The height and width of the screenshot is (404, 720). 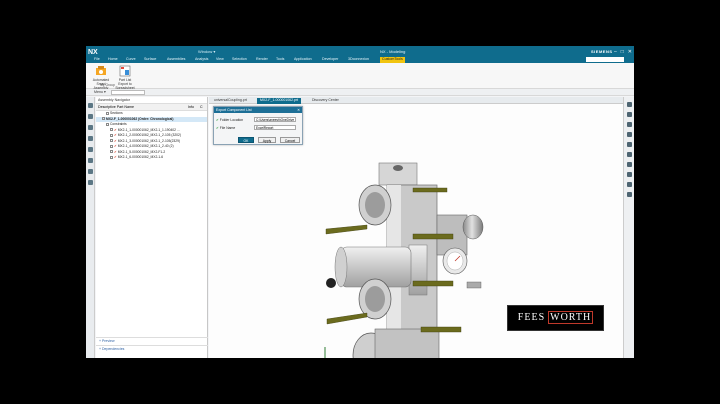 What do you see at coordinates (140, 118) in the screenshot?
I see `tree-row-label: MX2-F_1-000001062 (Order: Chronological)` at bounding box center [140, 118].